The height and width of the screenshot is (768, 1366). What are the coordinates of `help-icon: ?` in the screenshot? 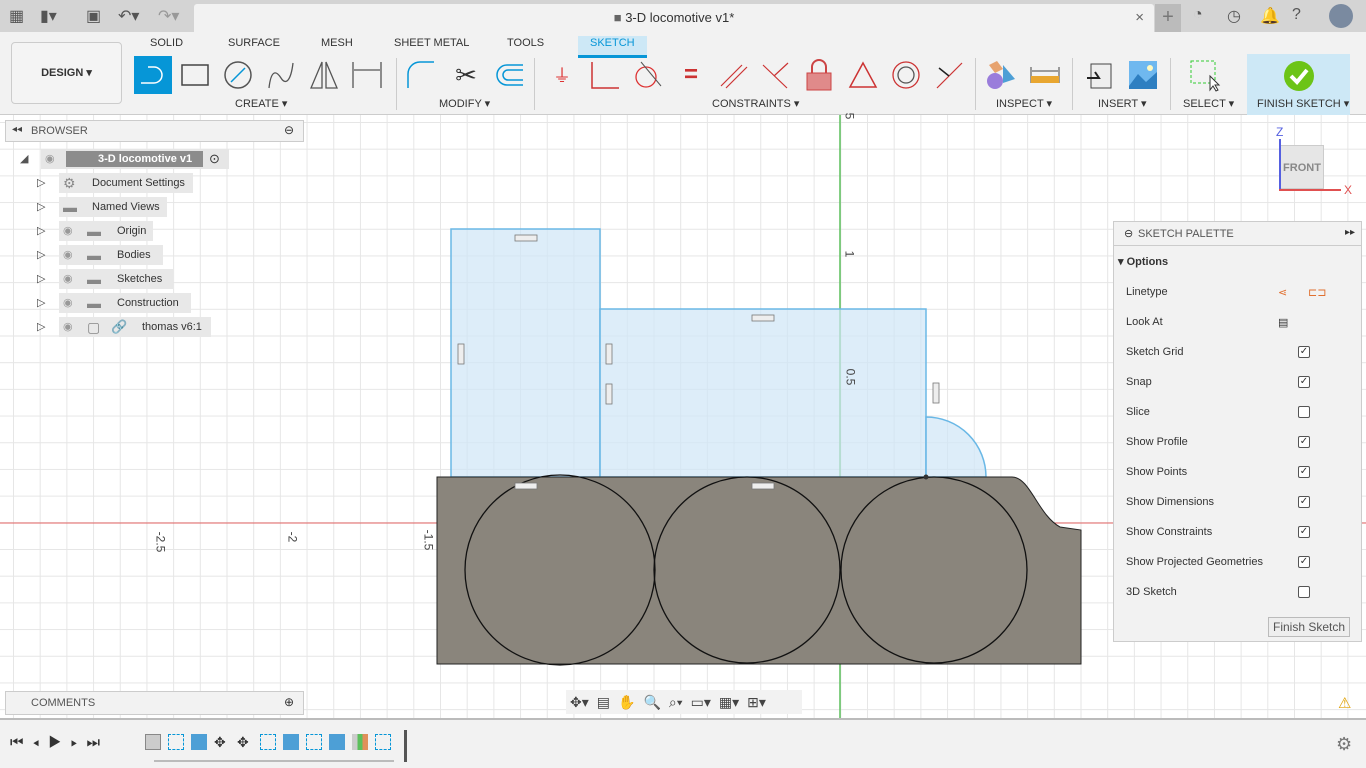 It's located at (1296, 15).